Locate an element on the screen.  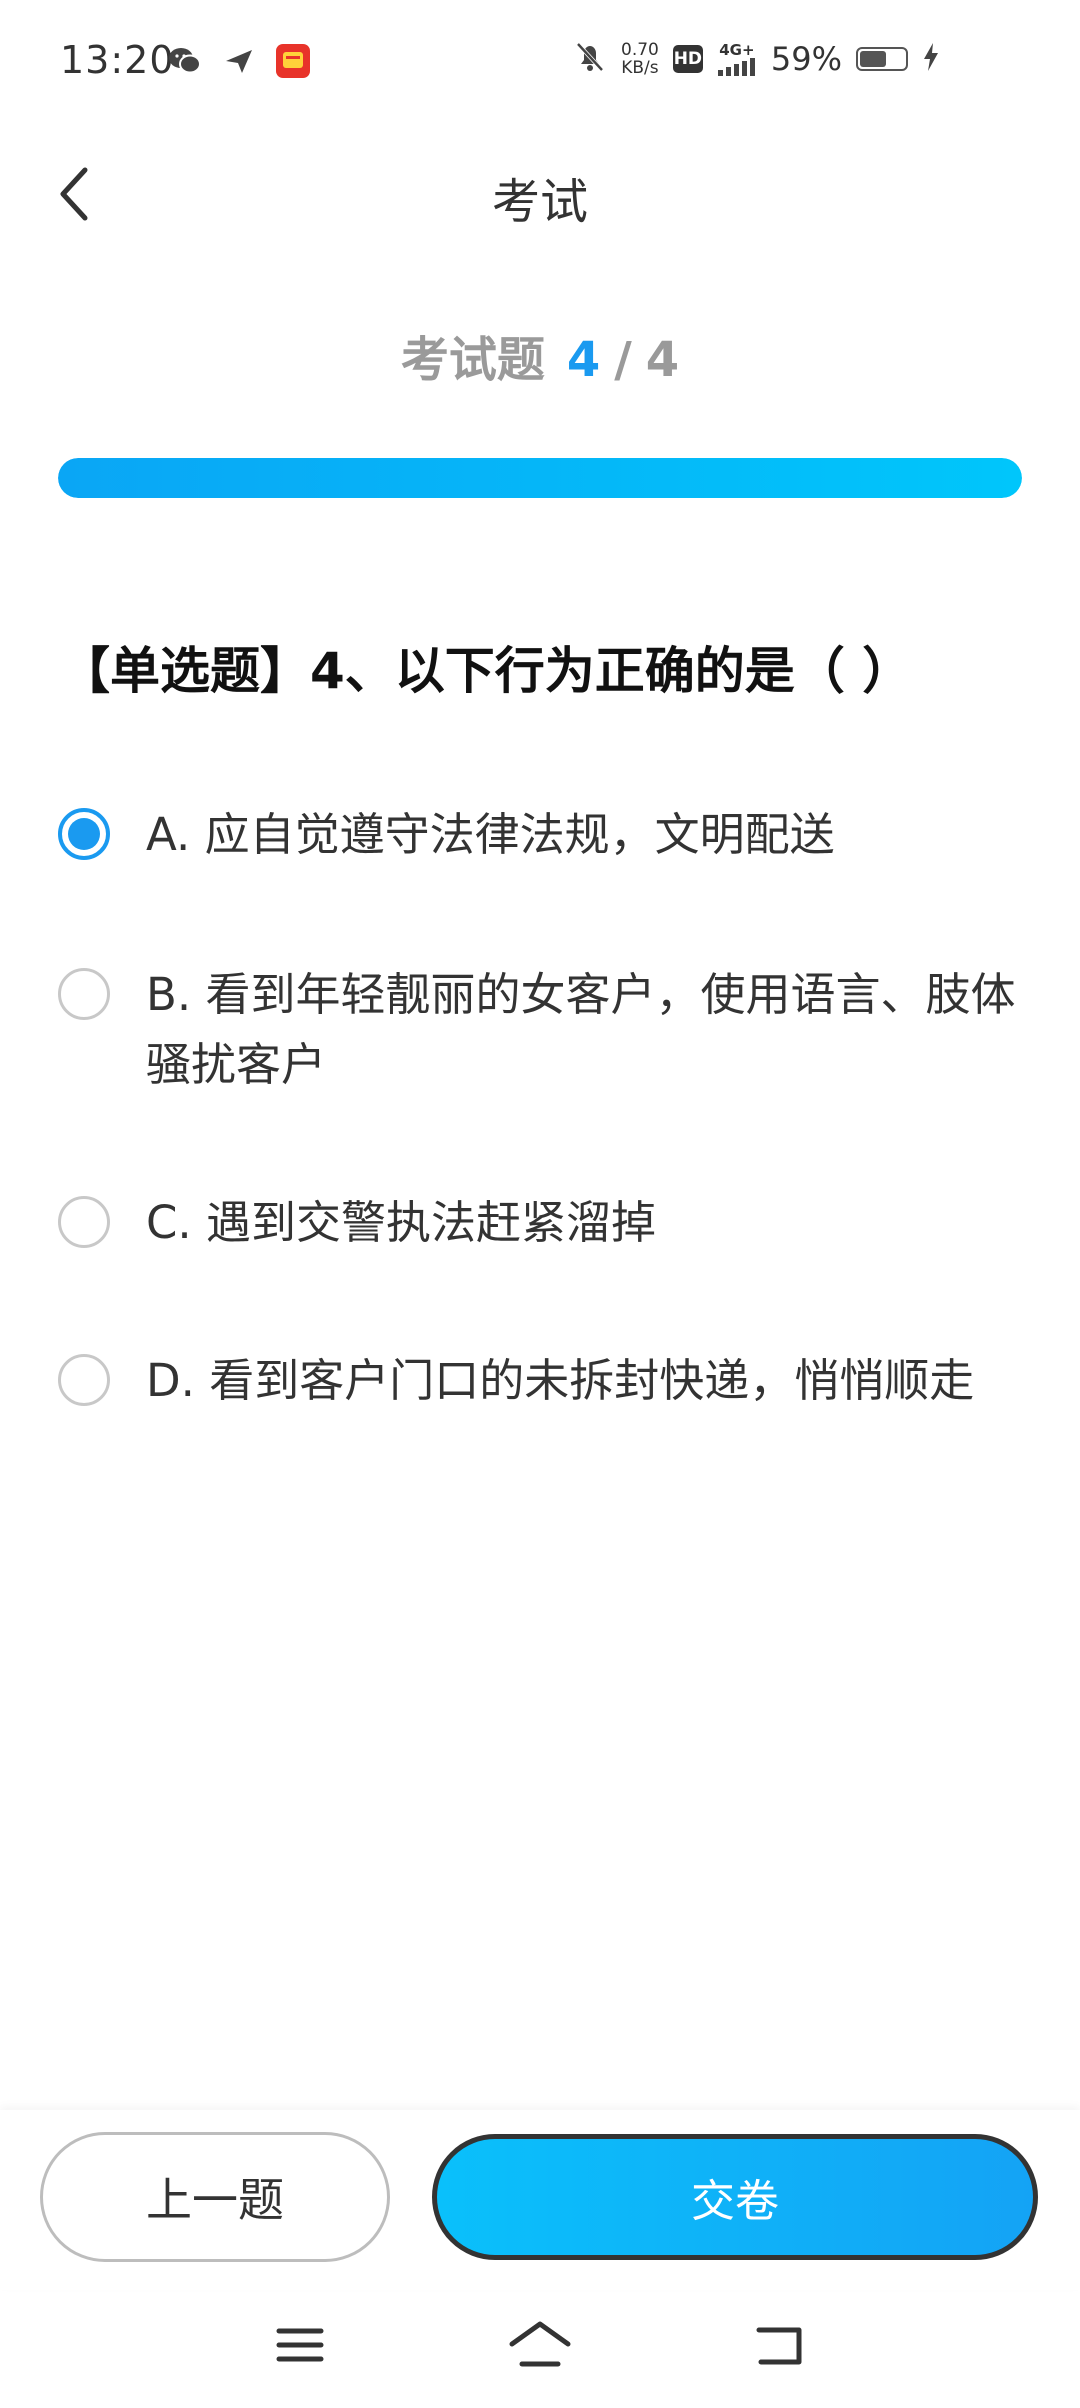
question-progress: 考试题 4/4 is located at coordinates (540, 355).